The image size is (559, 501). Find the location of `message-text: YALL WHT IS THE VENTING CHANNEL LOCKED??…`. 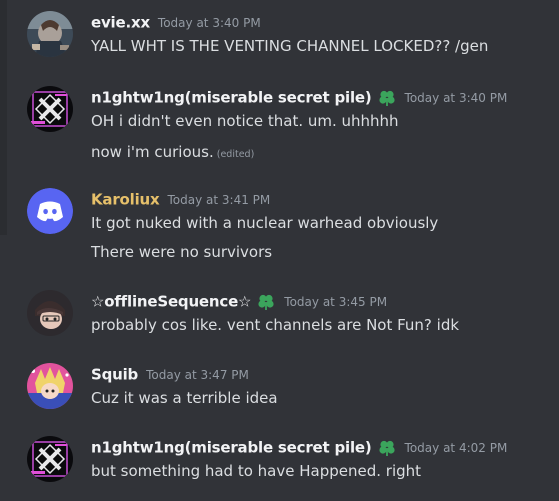

message-text: YALL WHT IS THE VENTING CHANNEL LOCKED??… is located at coordinates (290, 46).